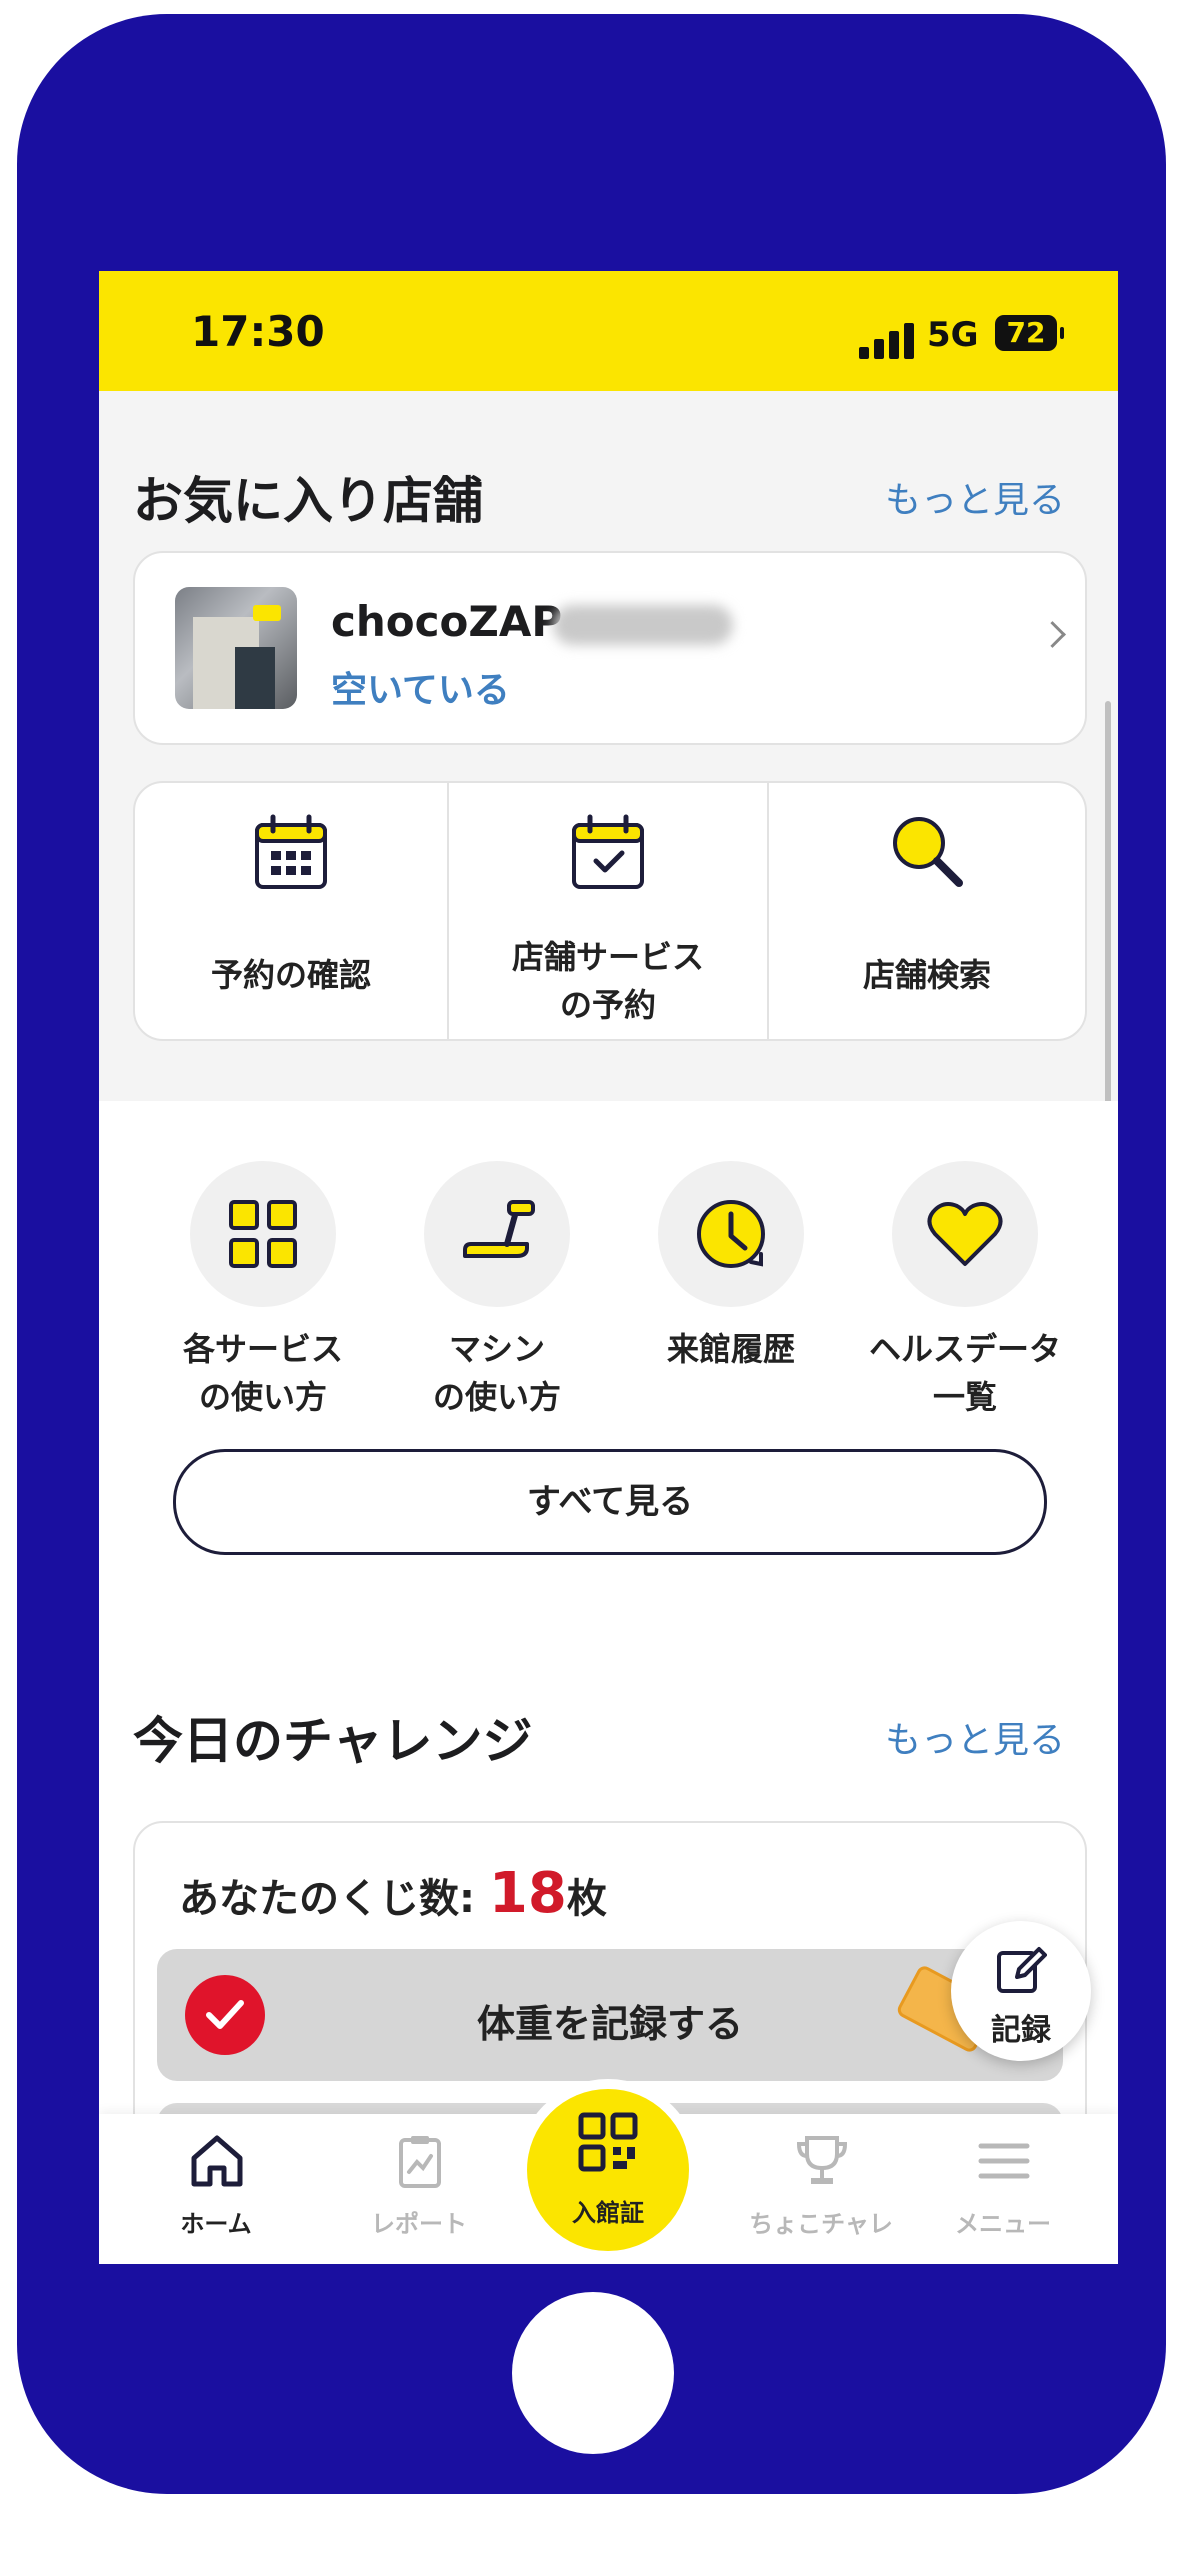 The width and height of the screenshot is (1183, 2560). What do you see at coordinates (216, 2189) in the screenshot?
I see `tab-home: ホーム` at bounding box center [216, 2189].